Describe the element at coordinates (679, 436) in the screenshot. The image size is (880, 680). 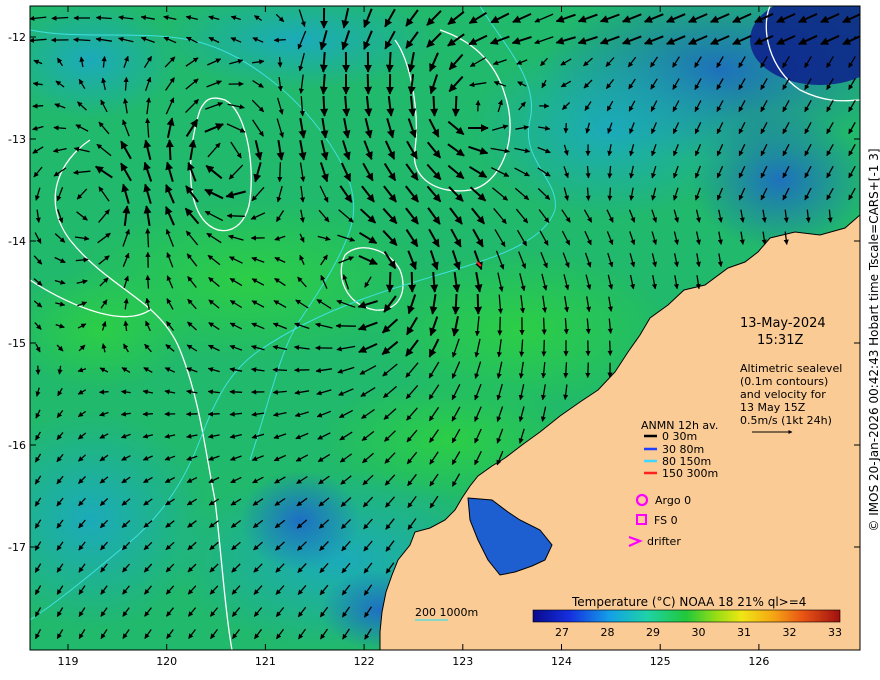
I see `legend-label-0-30m: 0 30m` at that location.